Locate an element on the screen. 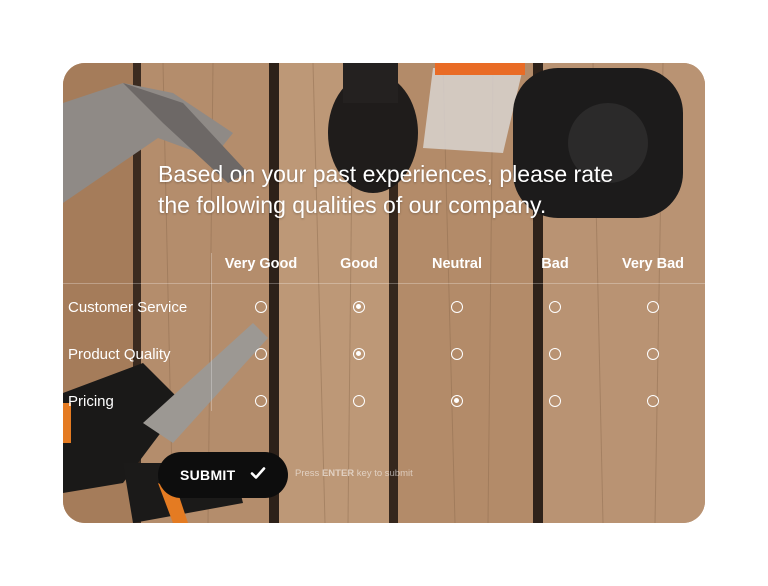 Image resolution: width=768 pixels, height=586 pixels. radio-customer-service-good is located at coordinates (359, 307).